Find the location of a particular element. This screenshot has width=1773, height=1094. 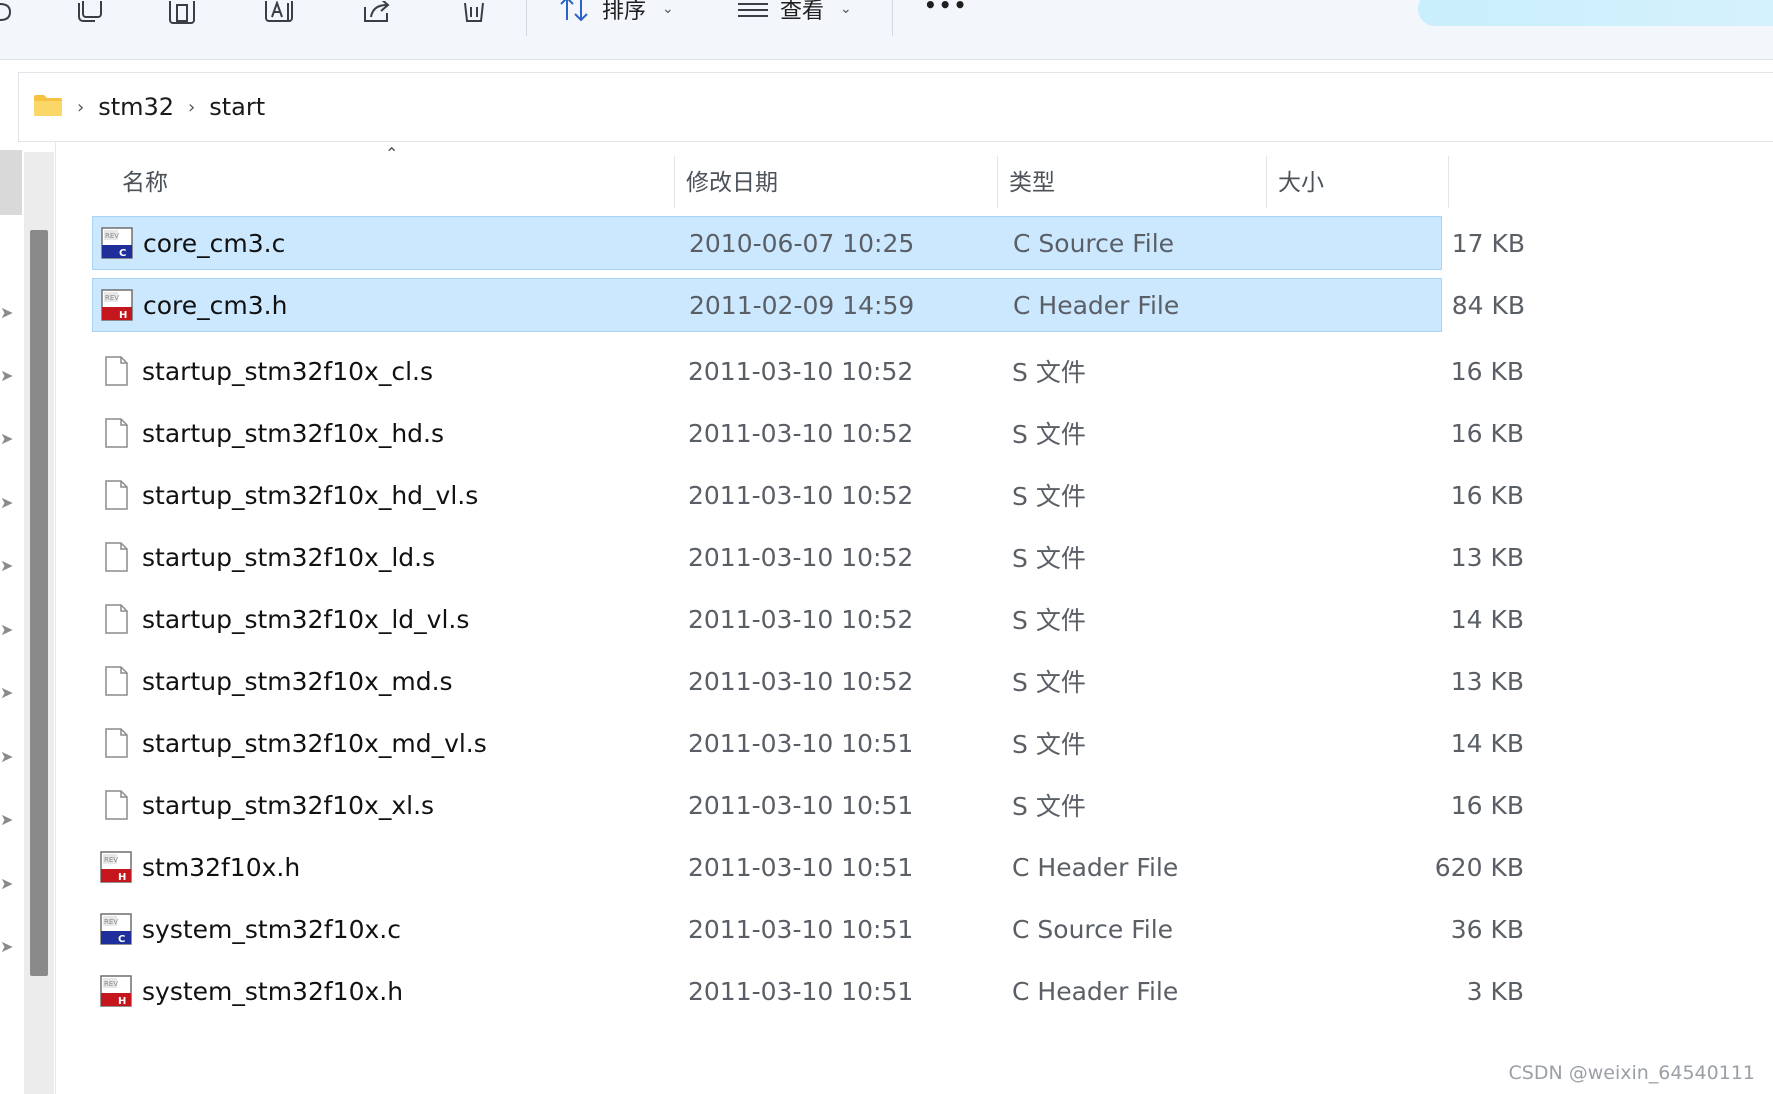

file-name-cell: startup_stm32f10x_hd_vl.s is located at coordinates (380, 495).